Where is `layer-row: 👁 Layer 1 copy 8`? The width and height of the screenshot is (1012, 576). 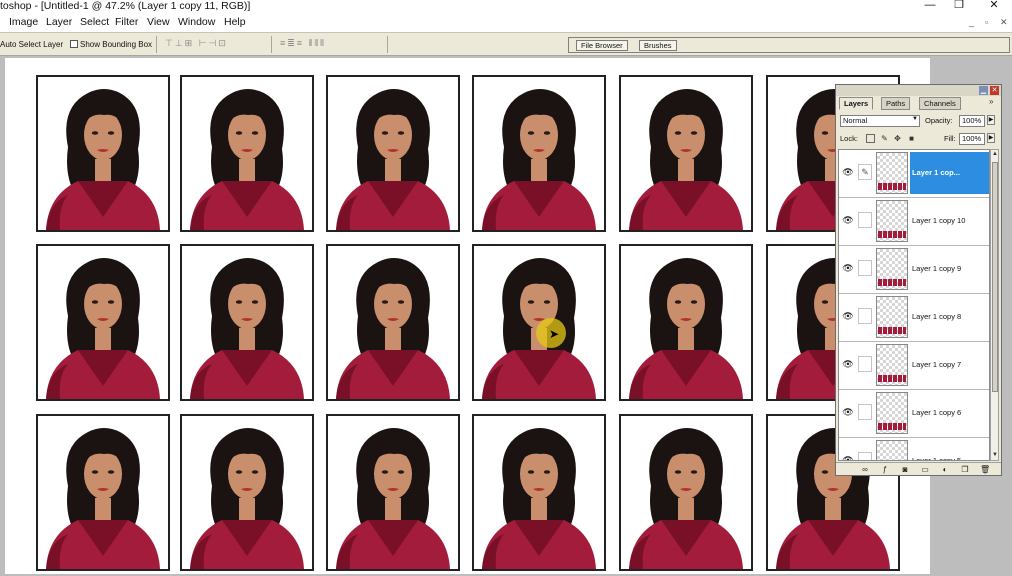 layer-row: 👁 Layer 1 copy 8 is located at coordinates (914, 318).